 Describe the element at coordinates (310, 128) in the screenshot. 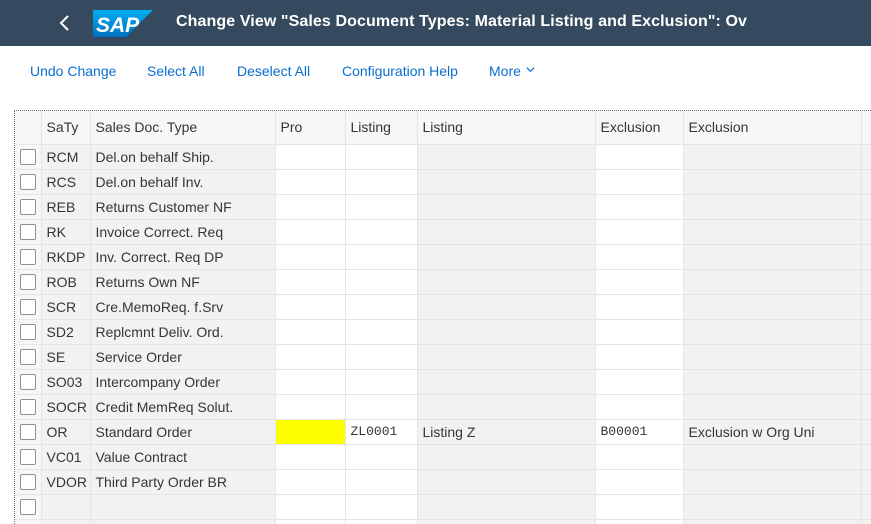

I see `column-header-pro: Pro` at that location.